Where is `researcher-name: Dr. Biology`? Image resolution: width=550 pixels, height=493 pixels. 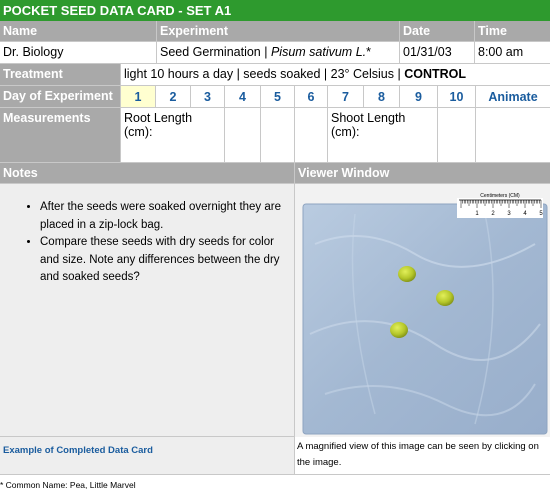 researcher-name: Dr. Biology is located at coordinates (78, 53).